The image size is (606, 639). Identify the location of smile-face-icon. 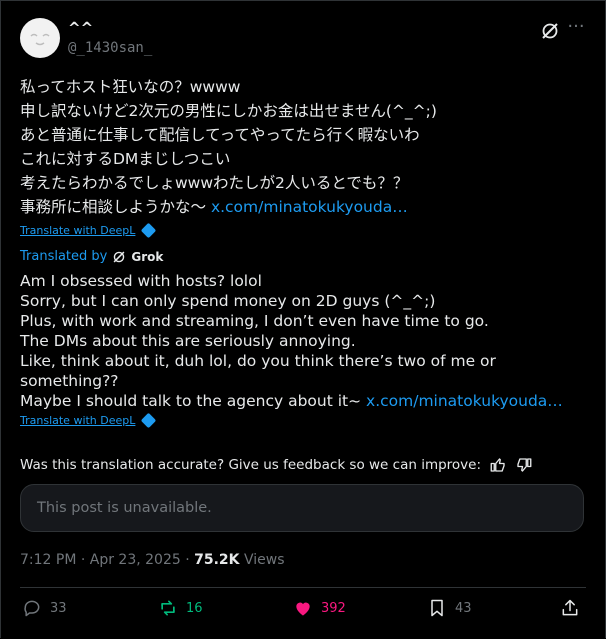
(40, 39).